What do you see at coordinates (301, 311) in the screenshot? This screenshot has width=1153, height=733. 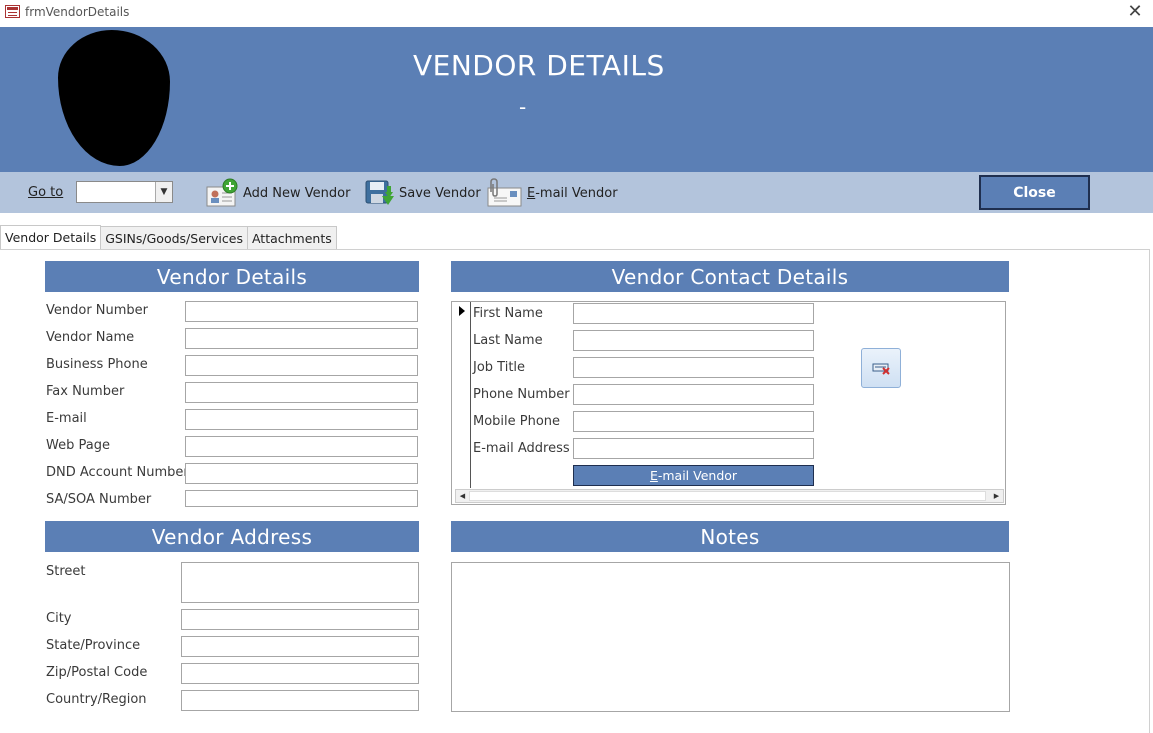 I see `vendor-number-field` at bounding box center [301, 311].